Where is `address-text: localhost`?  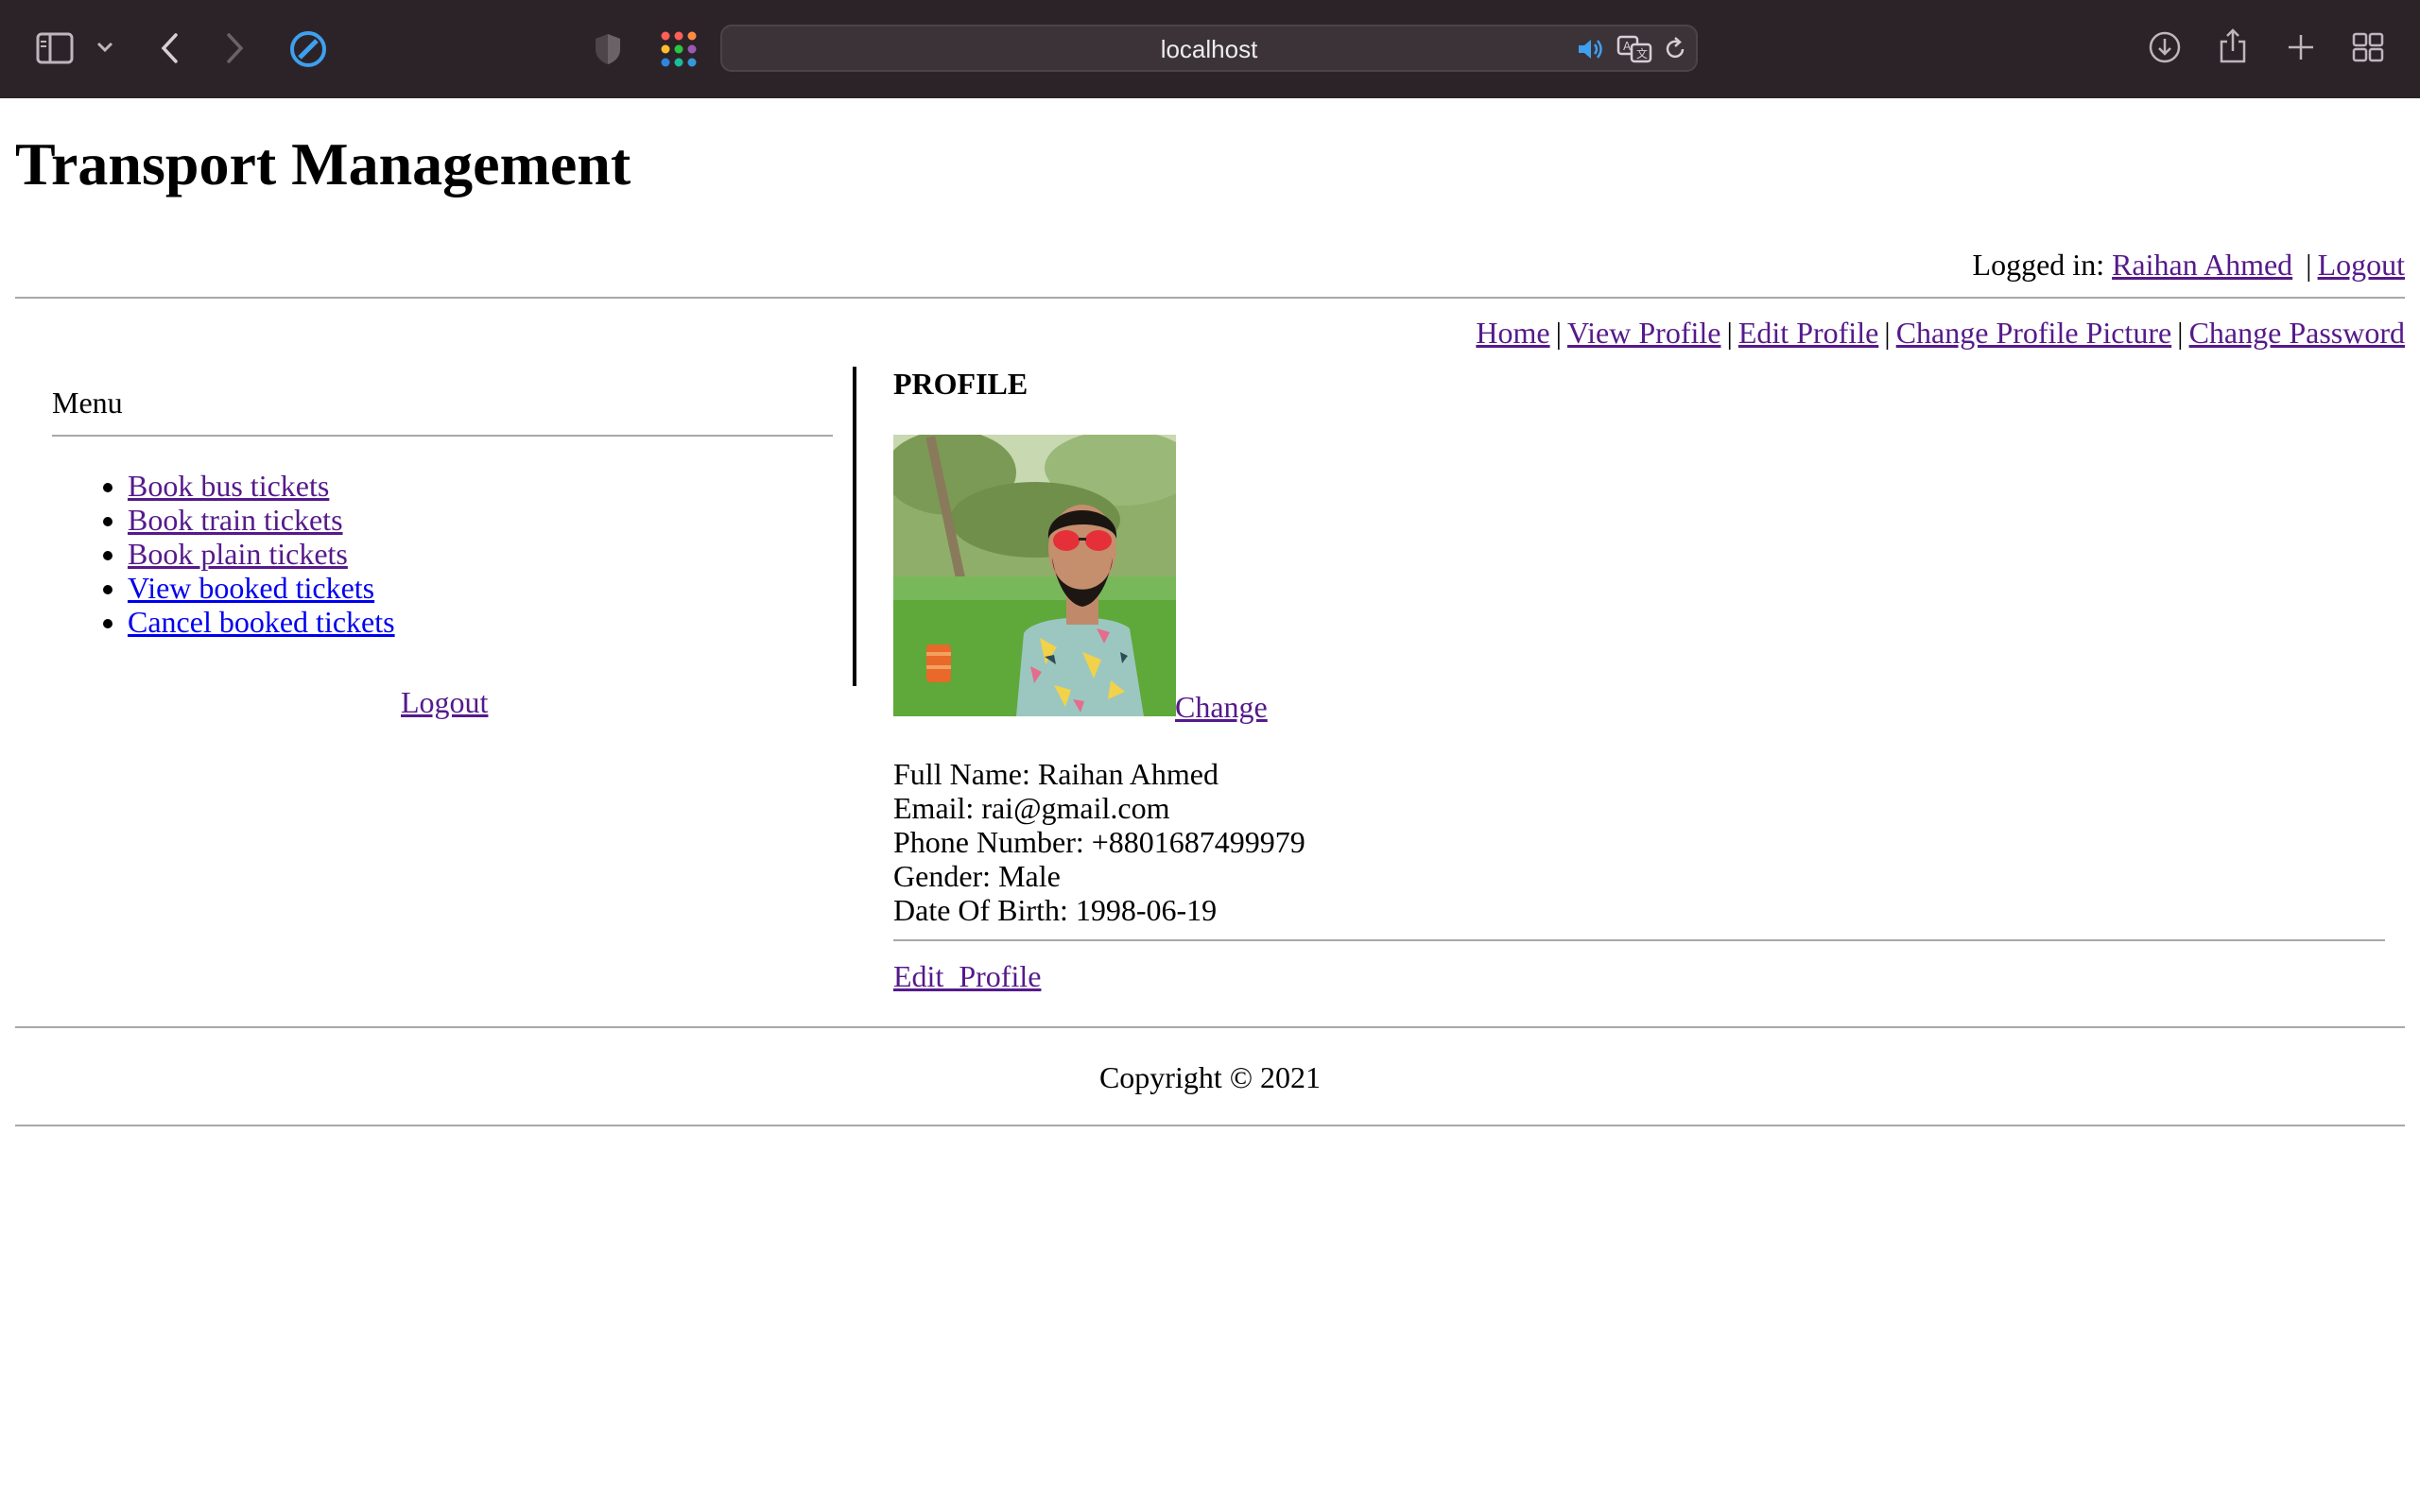
address-text: localhost is located at coordinates (1209, 49).